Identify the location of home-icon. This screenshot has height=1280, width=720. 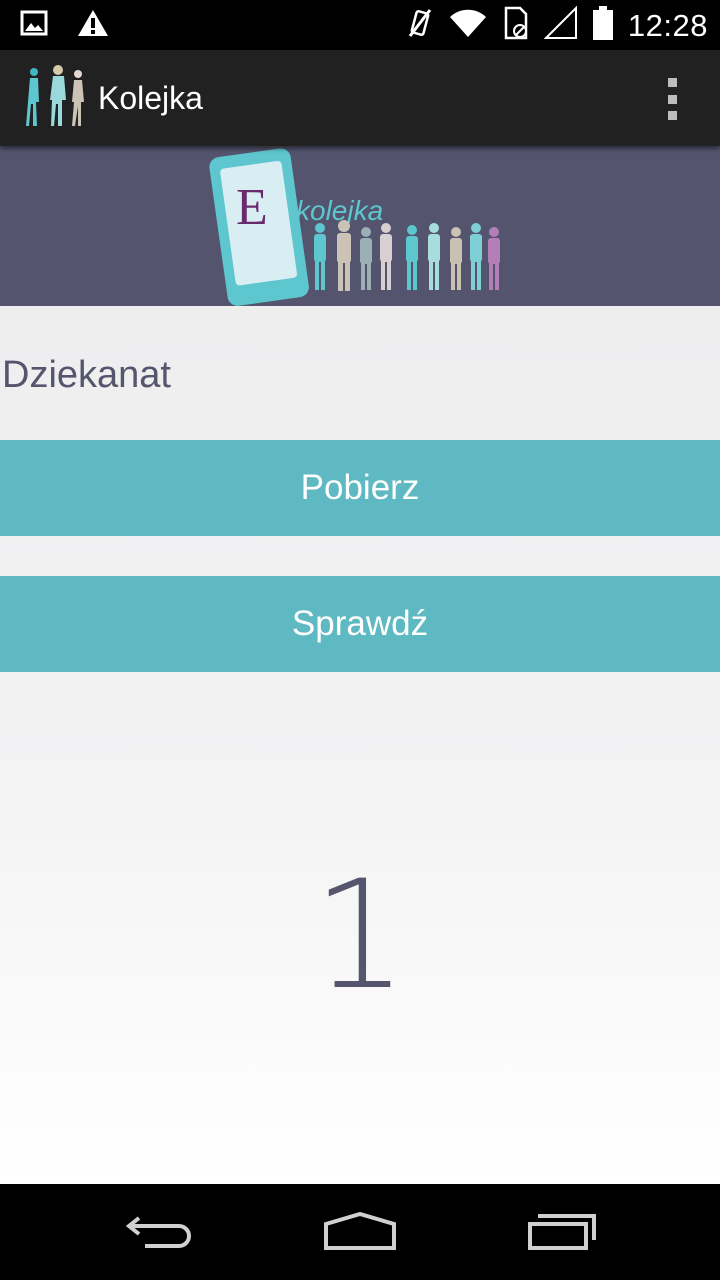
(360, 1232).